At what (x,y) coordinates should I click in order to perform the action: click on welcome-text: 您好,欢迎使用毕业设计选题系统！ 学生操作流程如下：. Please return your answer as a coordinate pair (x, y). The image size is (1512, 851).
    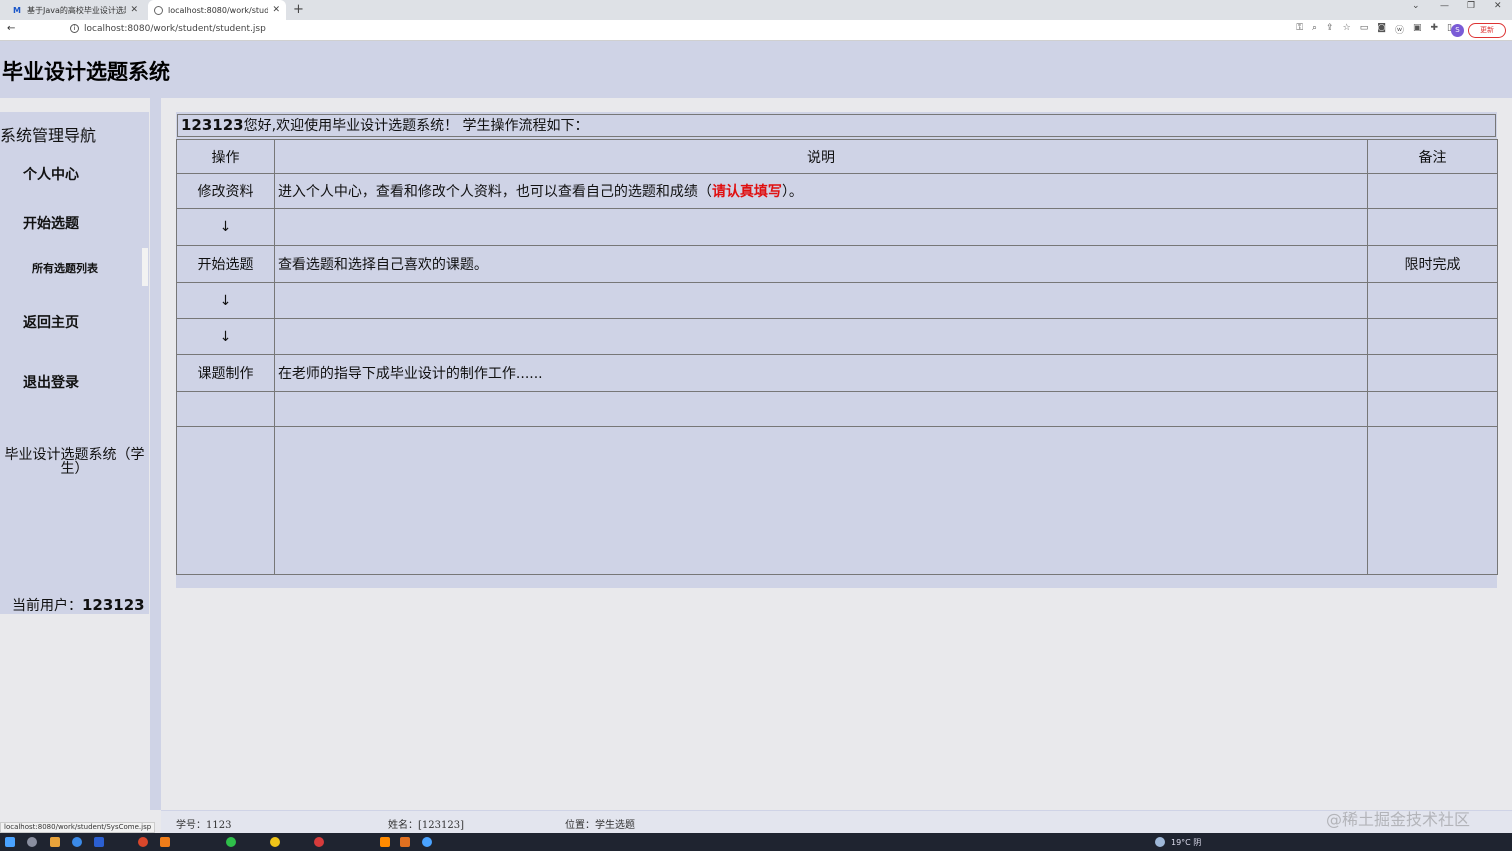
    Looking at the image, I should click on (416, 126).